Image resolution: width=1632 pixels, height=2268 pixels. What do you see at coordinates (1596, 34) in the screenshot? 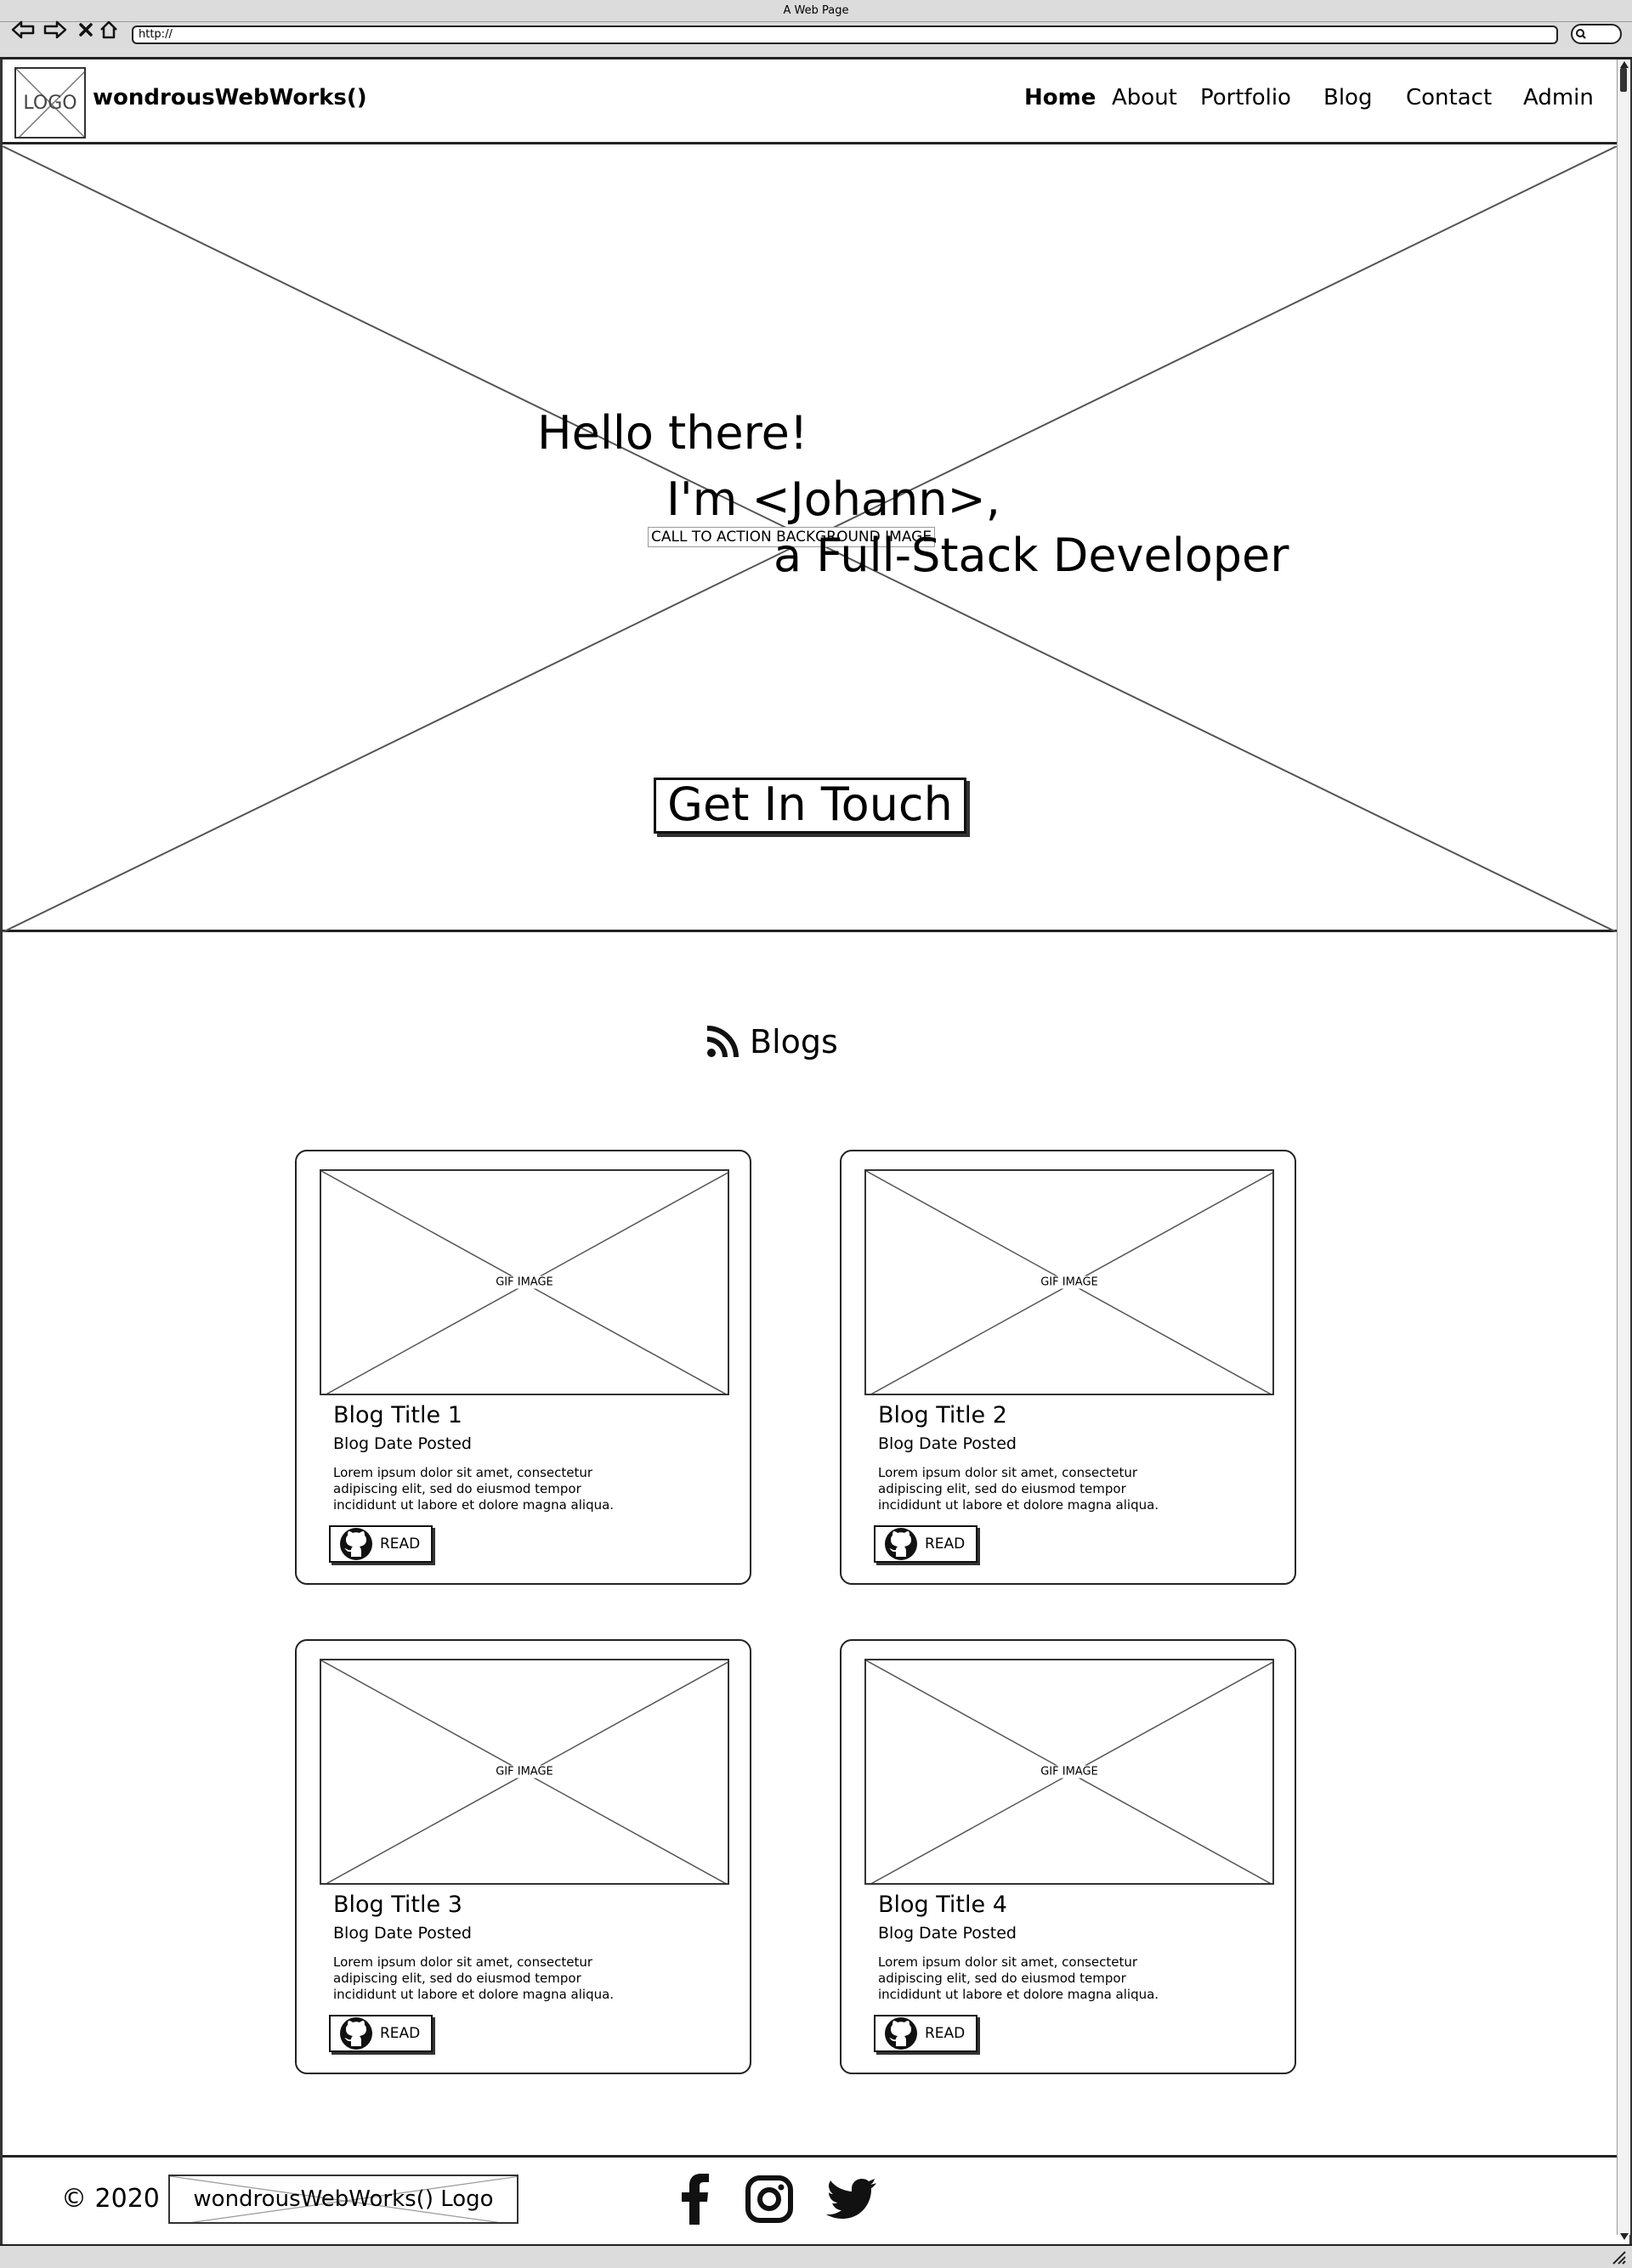
I see `browser-search-button` at bounding box center [1596, 34].